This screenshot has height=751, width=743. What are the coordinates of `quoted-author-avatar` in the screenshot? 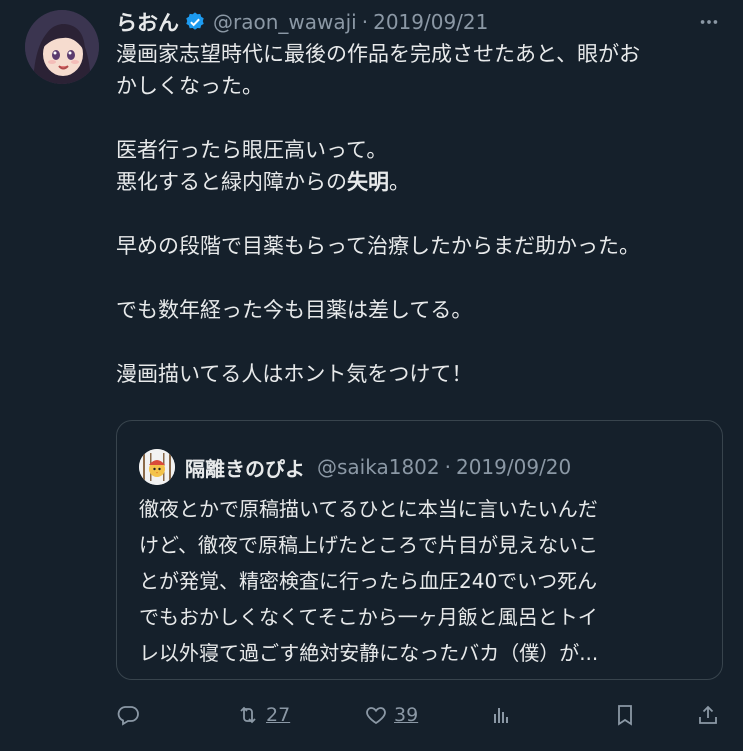 It's located at (157, 467).